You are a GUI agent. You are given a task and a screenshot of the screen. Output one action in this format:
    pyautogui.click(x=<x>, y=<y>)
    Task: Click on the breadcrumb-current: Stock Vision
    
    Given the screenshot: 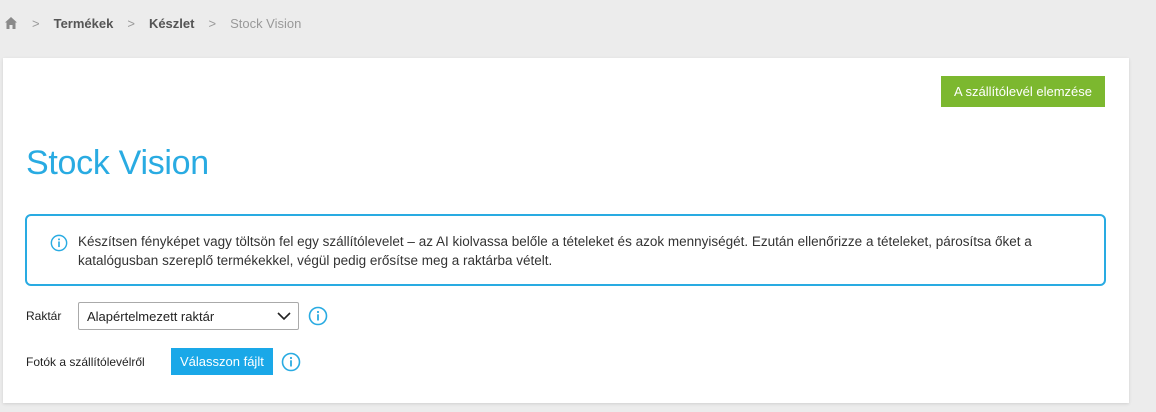 What is the action you would take?
    pyautogui.click(x=266, y=23)
    